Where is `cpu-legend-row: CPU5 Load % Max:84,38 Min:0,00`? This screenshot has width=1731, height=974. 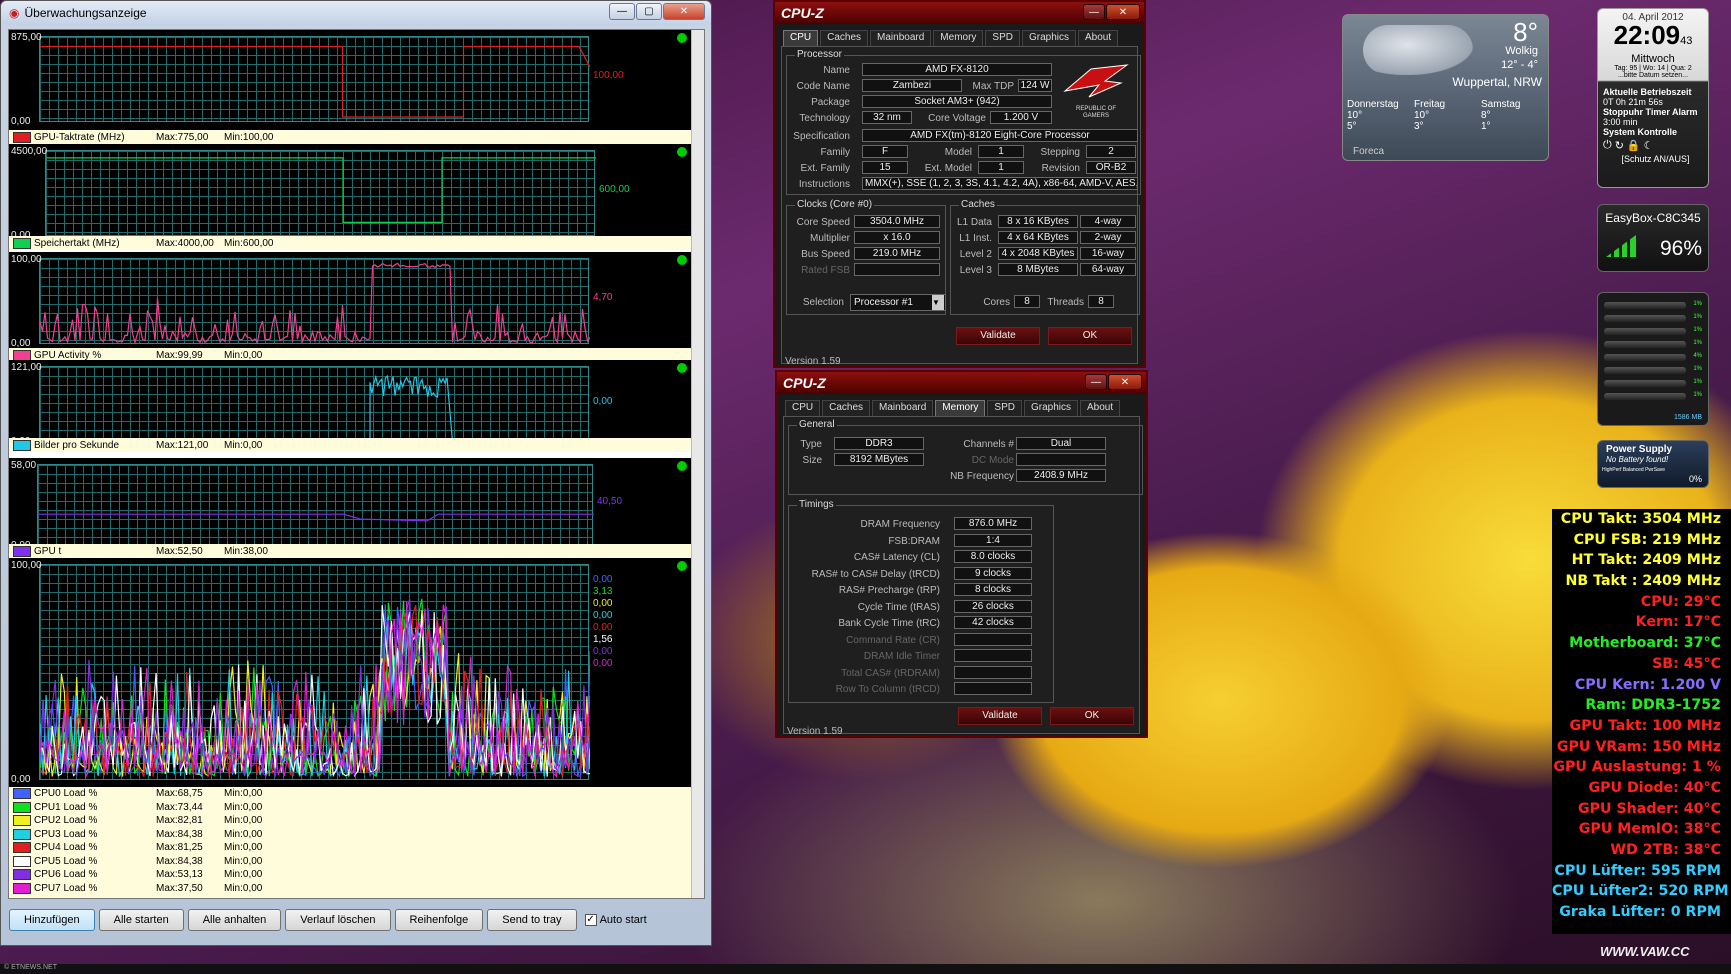
cpu-legend-row: CPU5 Load % Max:84,38 Min:0,00 is located at coordinates (351, 861).